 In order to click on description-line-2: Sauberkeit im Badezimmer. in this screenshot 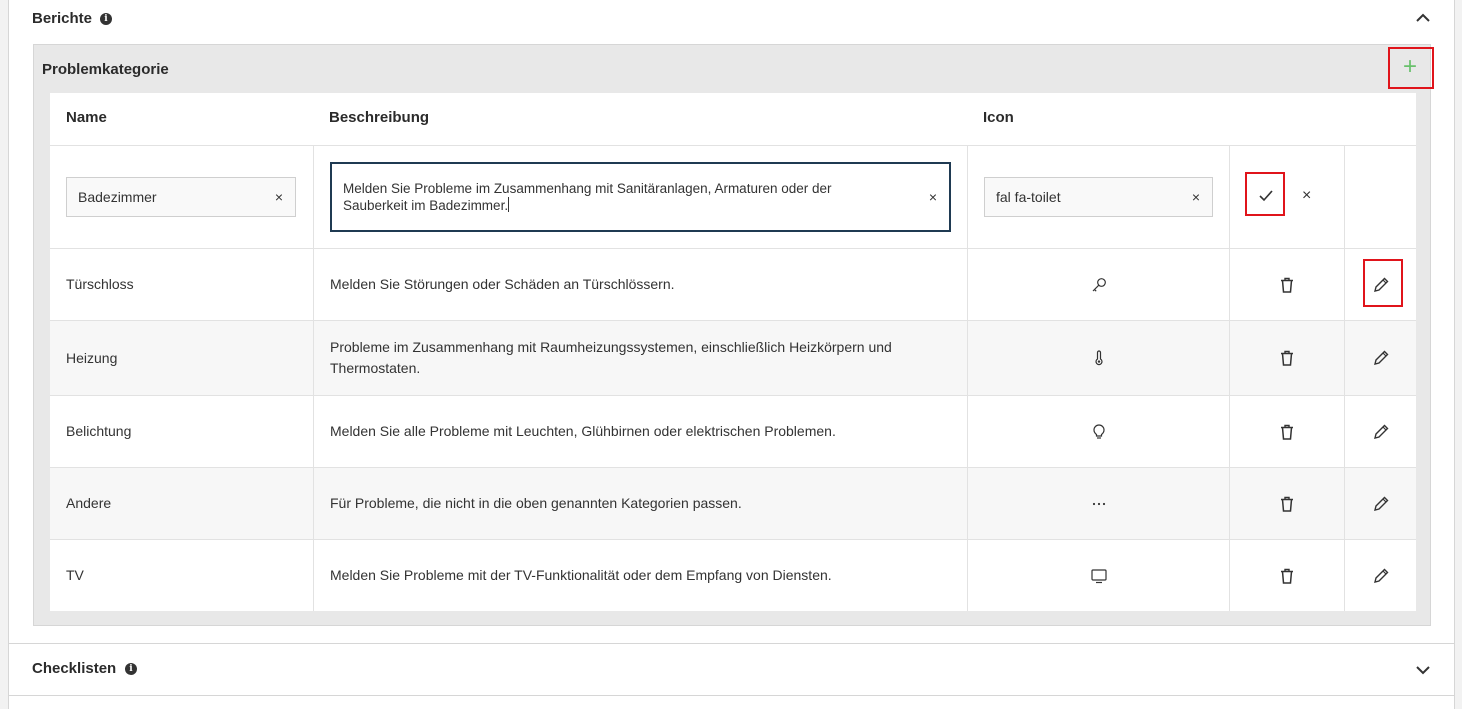, I will do `click(426, 205)`.